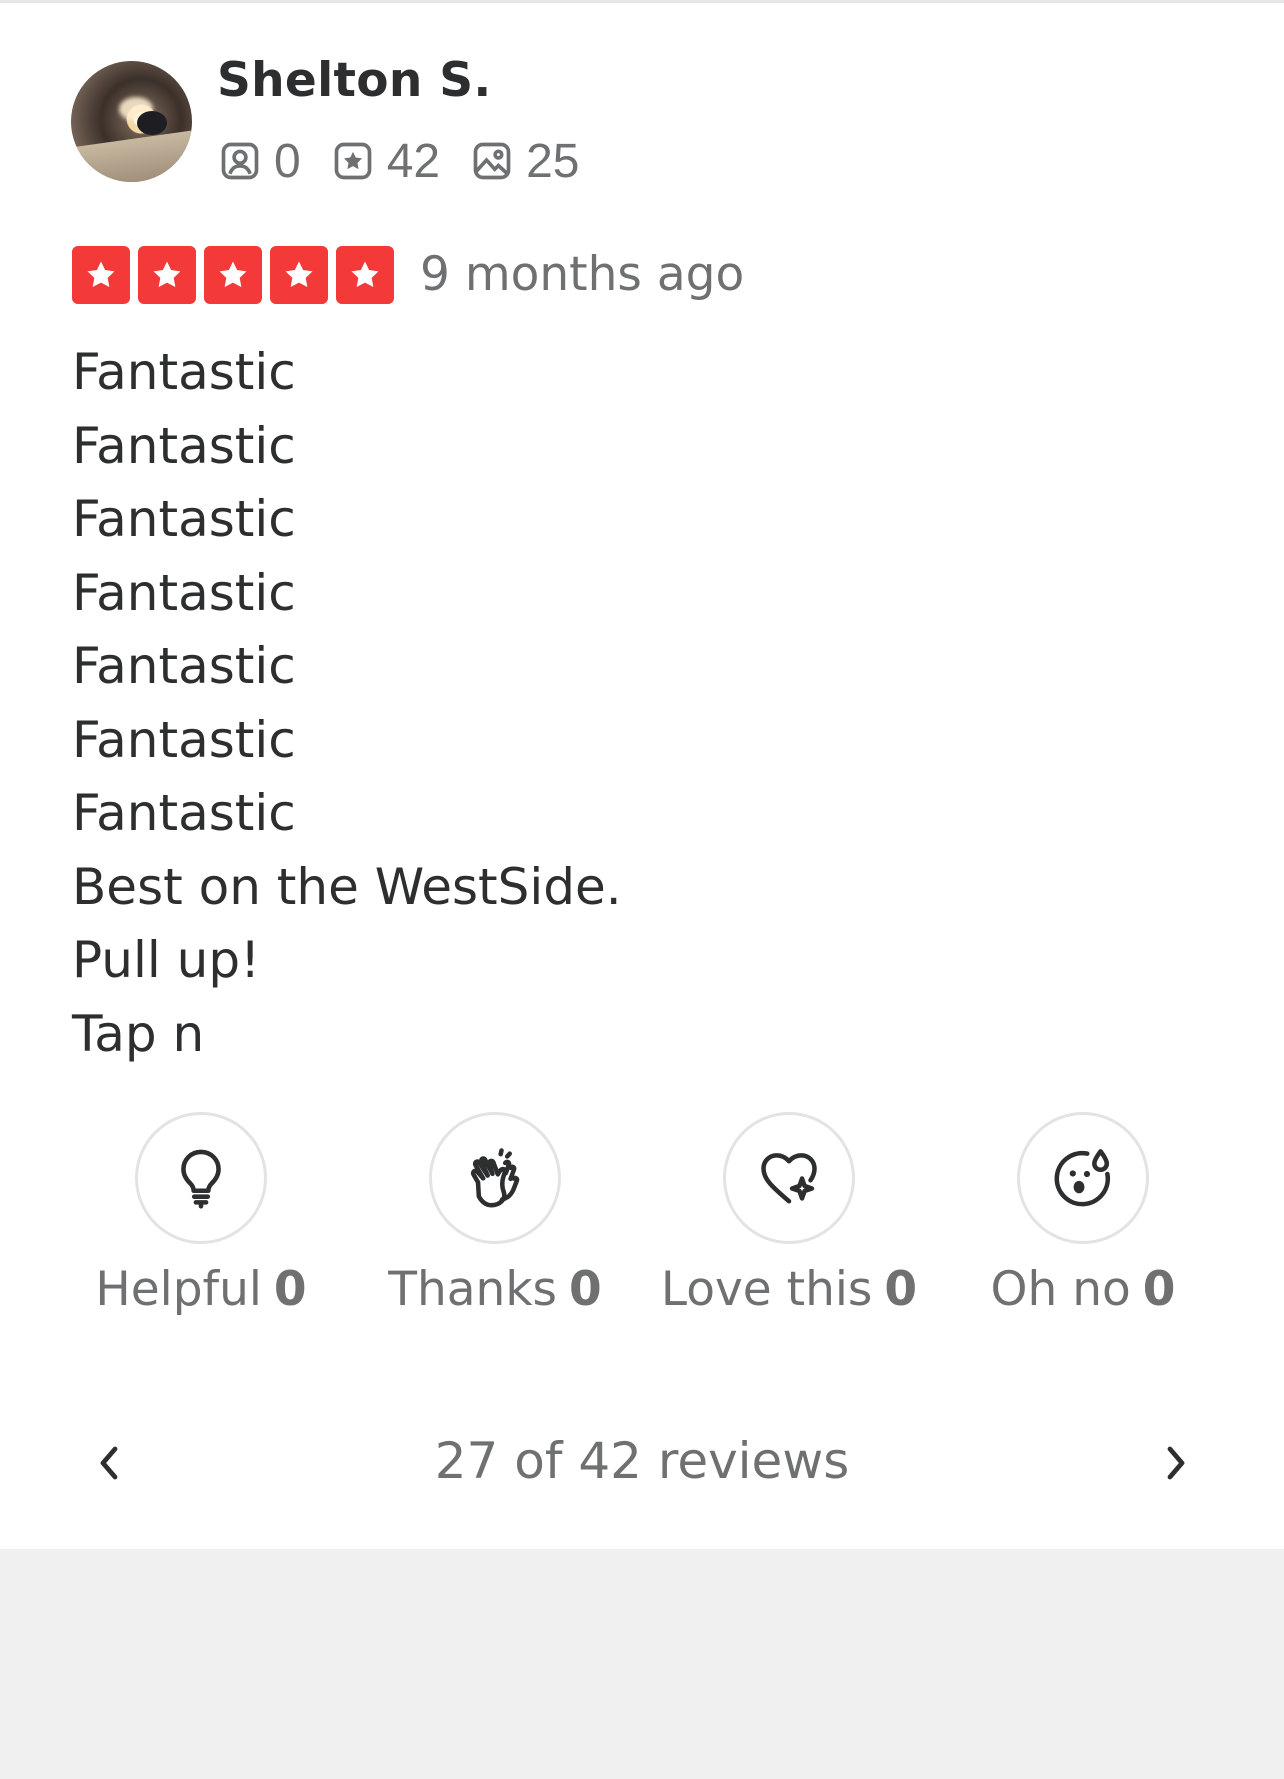  I want to click on review-position-text: 27 of 42 reviews, so click(642, 1461).